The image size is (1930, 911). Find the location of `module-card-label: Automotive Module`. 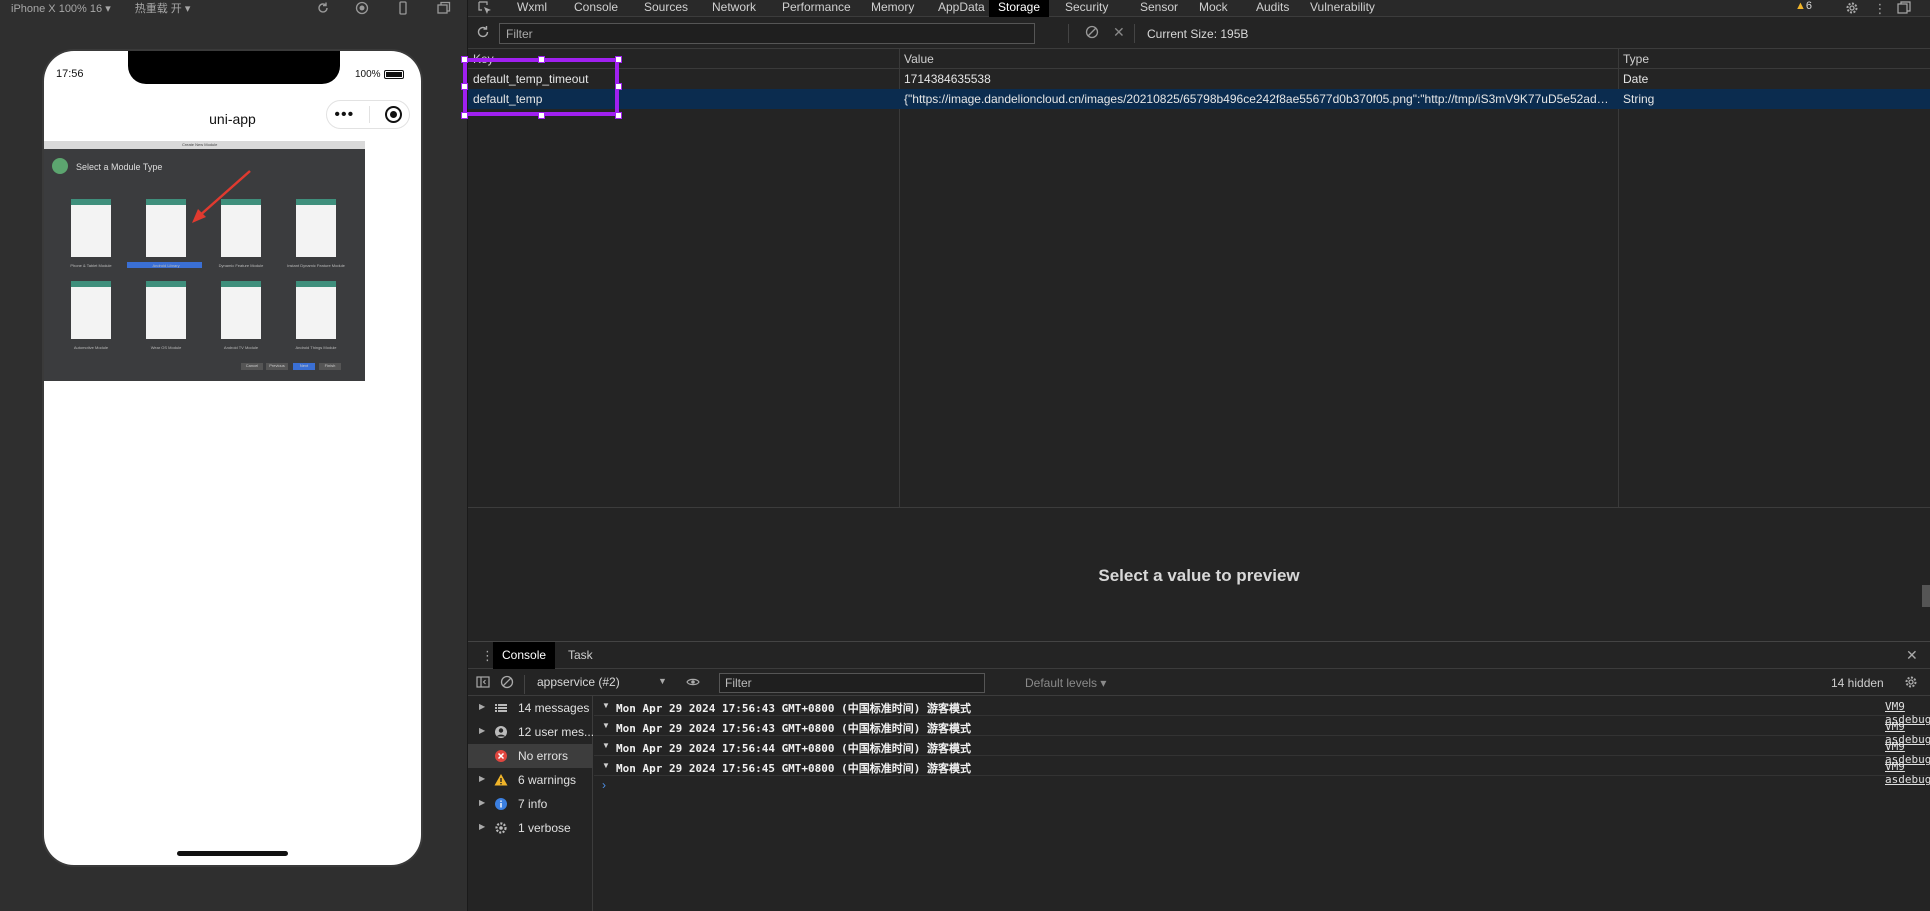

module-card-label: Automotive Module is located at coordinates (91, 347).